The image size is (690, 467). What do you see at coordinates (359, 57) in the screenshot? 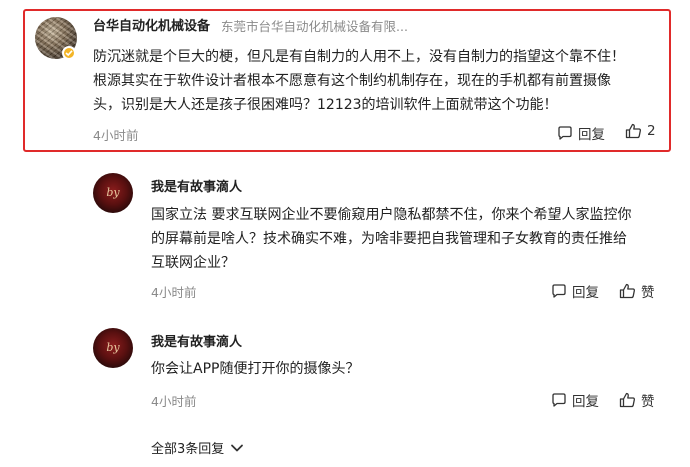
I see `comment-text-line: 防沉迷就是个巨大的梗，但凡是有自制力的人用不上，没有自制力的指望这个靠不住！` at bounding box center [359, 57].